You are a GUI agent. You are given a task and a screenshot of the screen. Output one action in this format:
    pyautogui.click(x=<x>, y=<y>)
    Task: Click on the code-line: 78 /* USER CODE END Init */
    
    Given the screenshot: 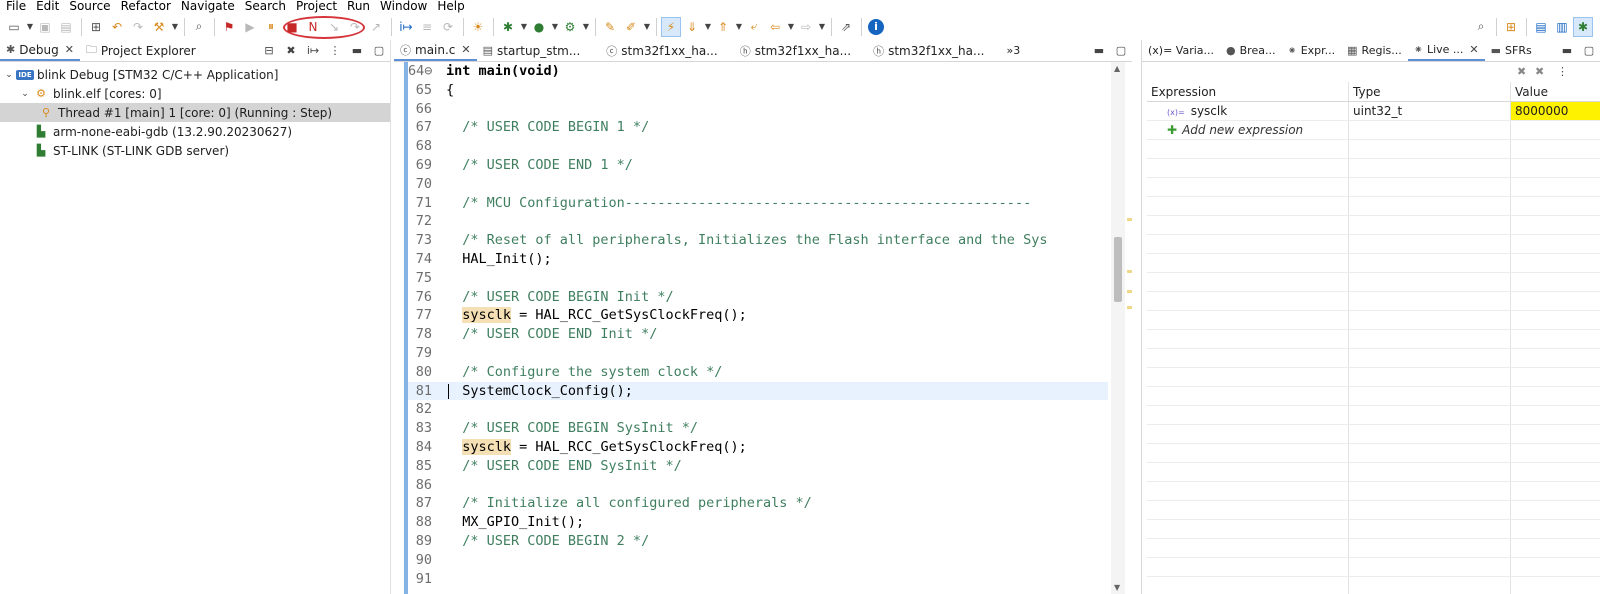 What is the action you would take?
    pyautogui.click(x=758, y=334)
    